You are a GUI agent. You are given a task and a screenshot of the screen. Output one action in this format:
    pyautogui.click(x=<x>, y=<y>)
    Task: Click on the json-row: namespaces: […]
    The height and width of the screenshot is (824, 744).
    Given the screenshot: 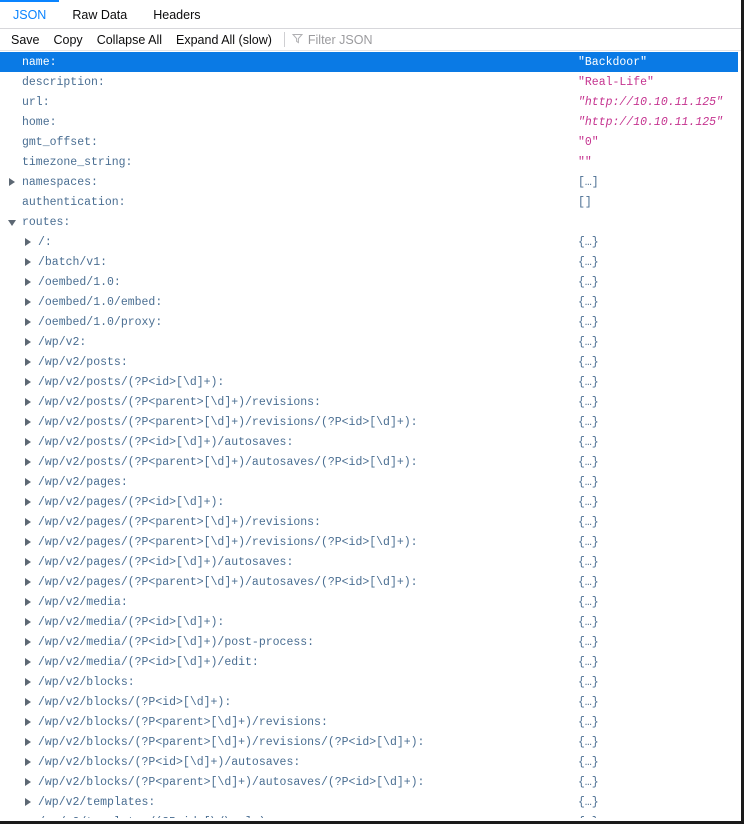 What is the action you would take?
    pyautogui.click(x=369, y=182)
    